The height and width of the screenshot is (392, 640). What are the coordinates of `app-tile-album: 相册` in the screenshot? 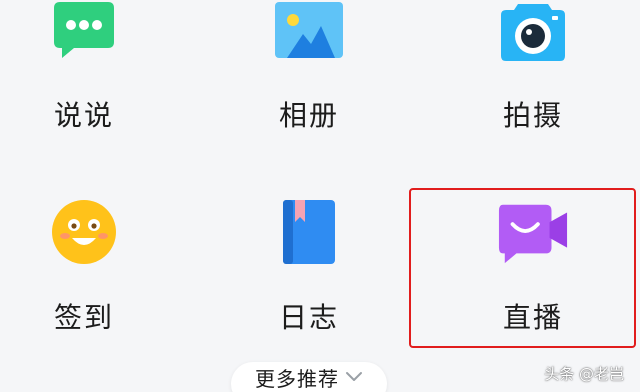 It's located at (309, 77).